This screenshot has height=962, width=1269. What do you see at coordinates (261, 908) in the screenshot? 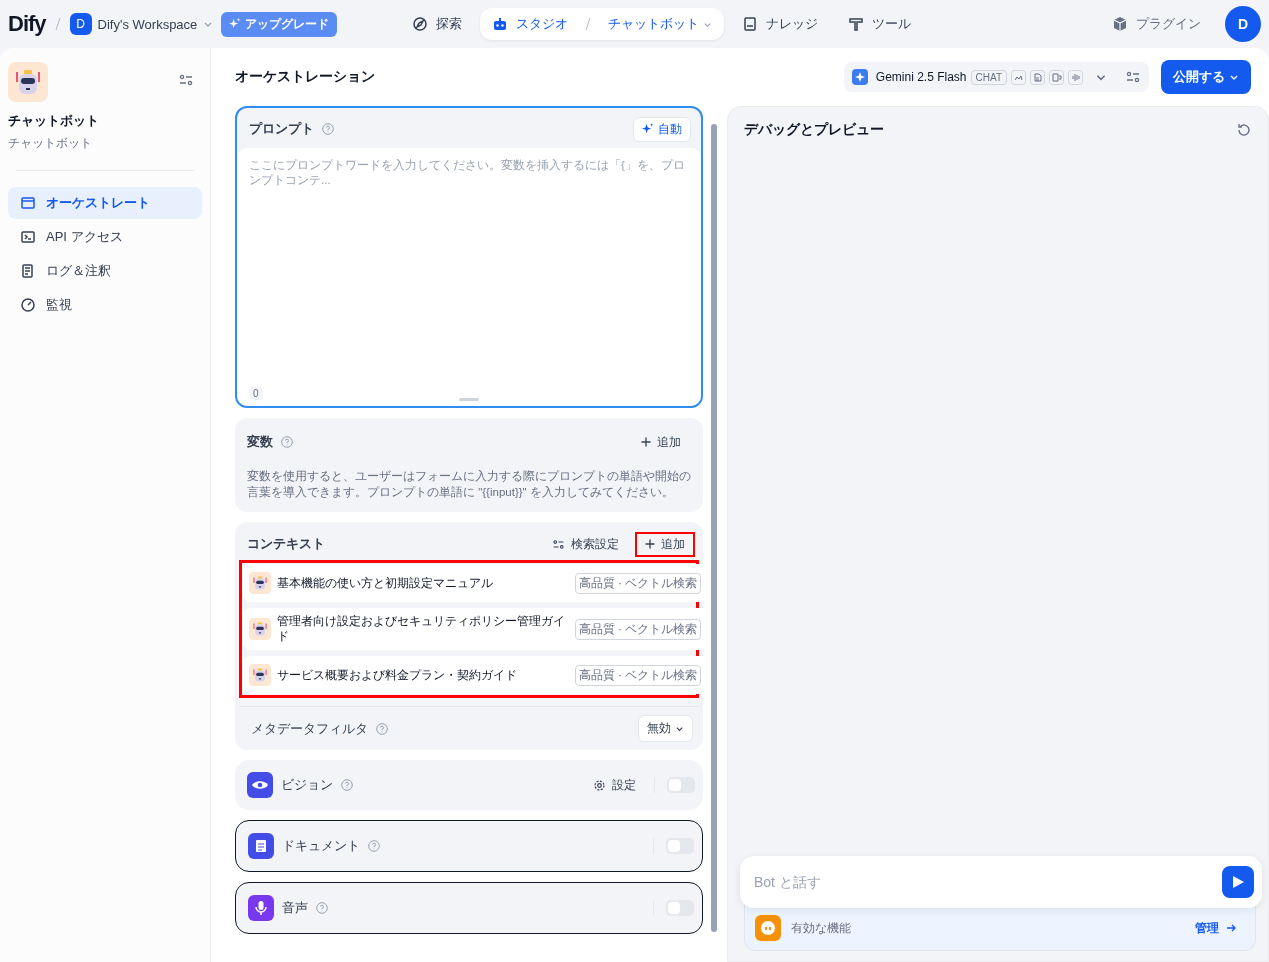
I see `microphone-icon` at bounding box center [261, 908].